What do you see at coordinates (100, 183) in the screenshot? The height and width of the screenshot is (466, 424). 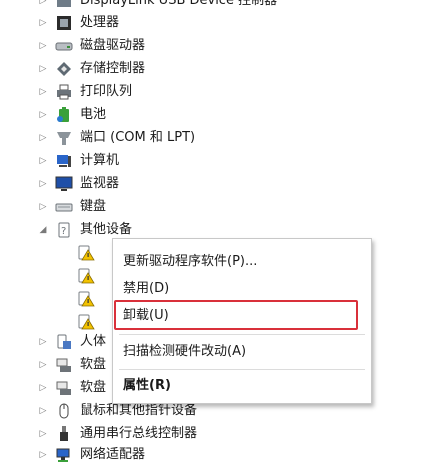 I see `tree-item-label: 监视器` at bounding box center [100, 183].